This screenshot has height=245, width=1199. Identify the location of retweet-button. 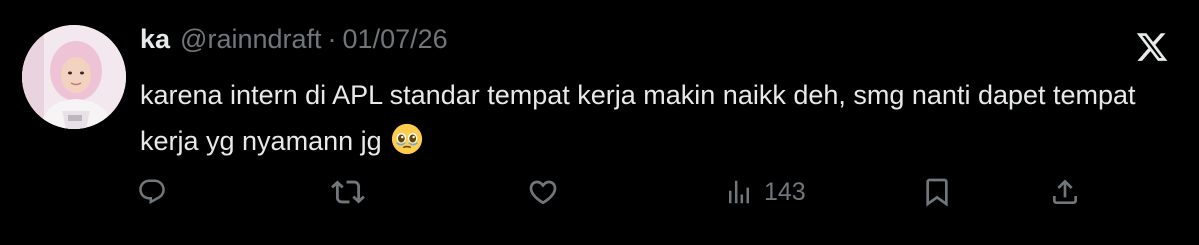
(348, 192).